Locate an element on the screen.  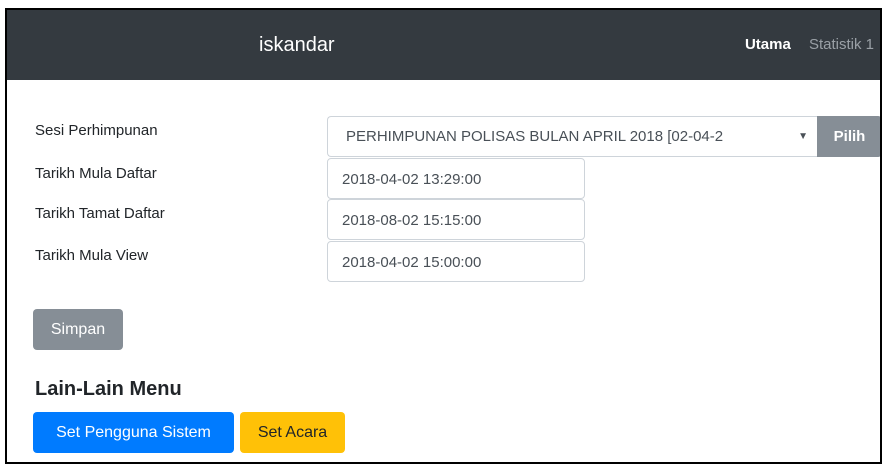
session-label: Sesi Perhimpunan is located at coordinates (96, 130).